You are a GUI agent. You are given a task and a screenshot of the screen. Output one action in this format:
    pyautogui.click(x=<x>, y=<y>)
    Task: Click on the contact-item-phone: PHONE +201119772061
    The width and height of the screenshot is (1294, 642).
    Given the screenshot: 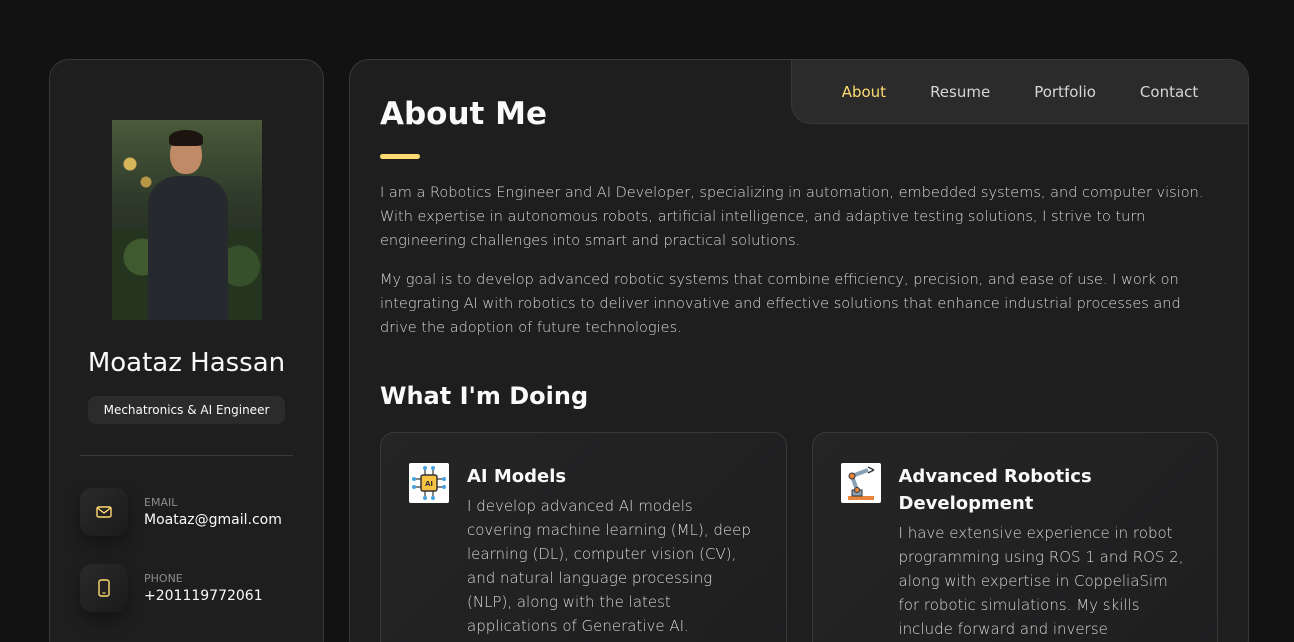 What is the action you would take?
    pyautogui.click(x=186, y=588)
    